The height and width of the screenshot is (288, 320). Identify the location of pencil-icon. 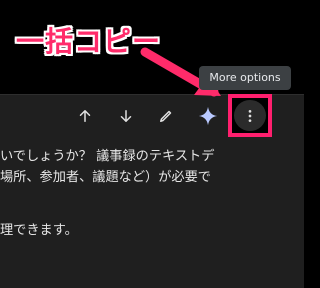
(166, 116).